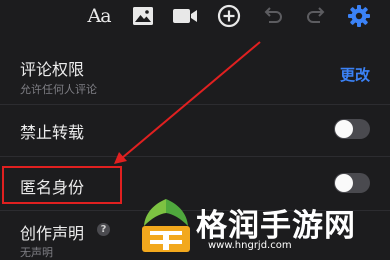  What do you see at coordinates (250, 245) in the screenshot?
I see `watermark-url: www.hngrjd.com` at bounding box center [250, 245].